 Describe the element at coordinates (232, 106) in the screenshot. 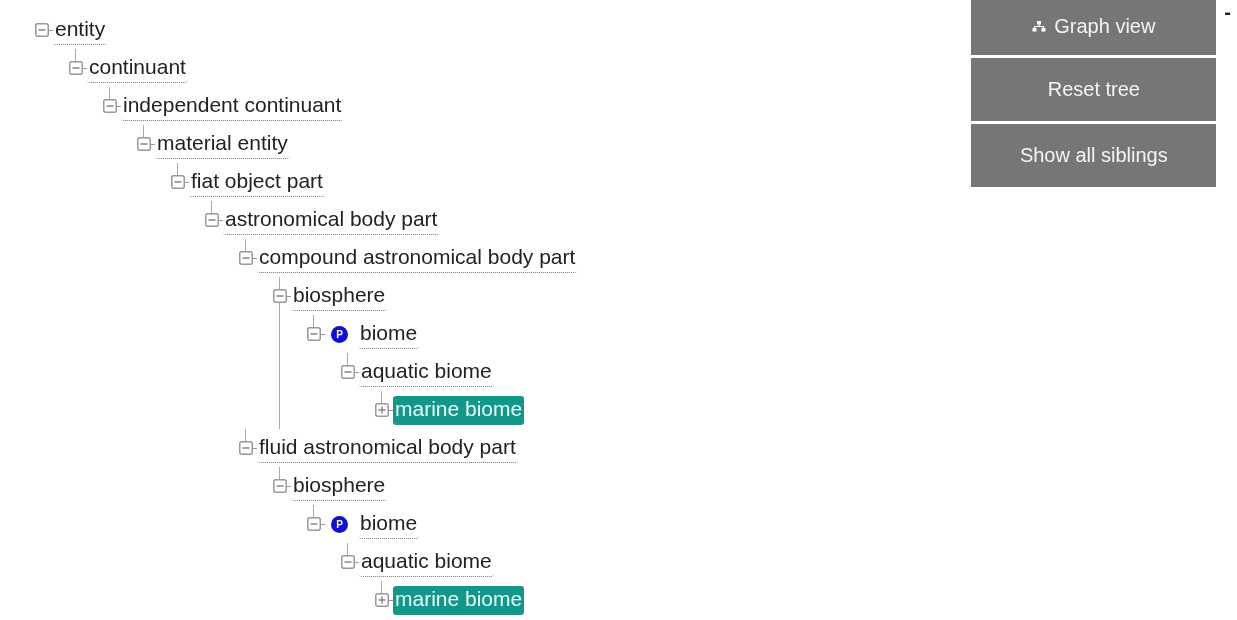

I see `tree-node-label: independent continuant` at that location.